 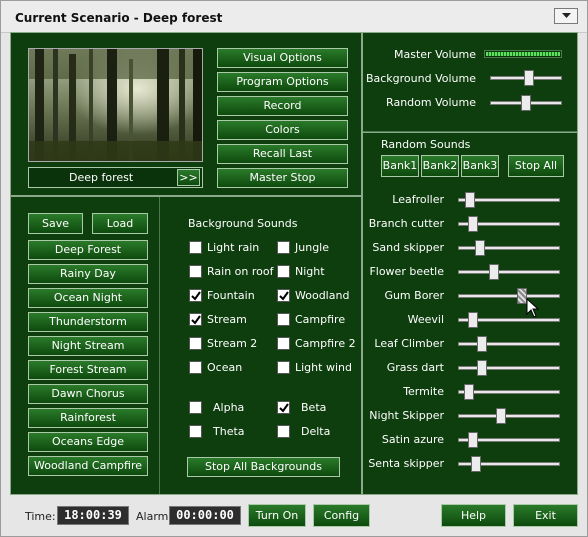 What do you see at coordinates (406, 223) in the screenshot?
I see `random-sound-label: Branch cutter` at bounding box center [406, 223].